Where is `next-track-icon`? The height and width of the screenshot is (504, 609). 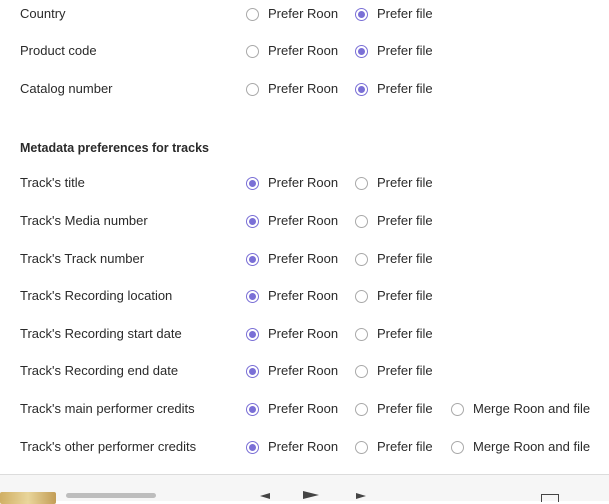
next-track-icon is located at coordinates (361, 496).